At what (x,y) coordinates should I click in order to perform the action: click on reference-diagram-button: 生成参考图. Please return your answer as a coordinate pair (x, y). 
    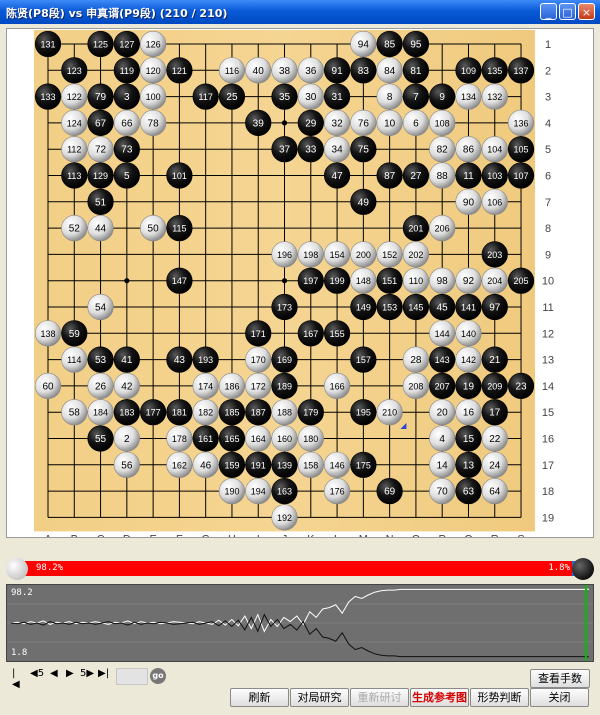
    Looking at the image, I should click on (439, 697).